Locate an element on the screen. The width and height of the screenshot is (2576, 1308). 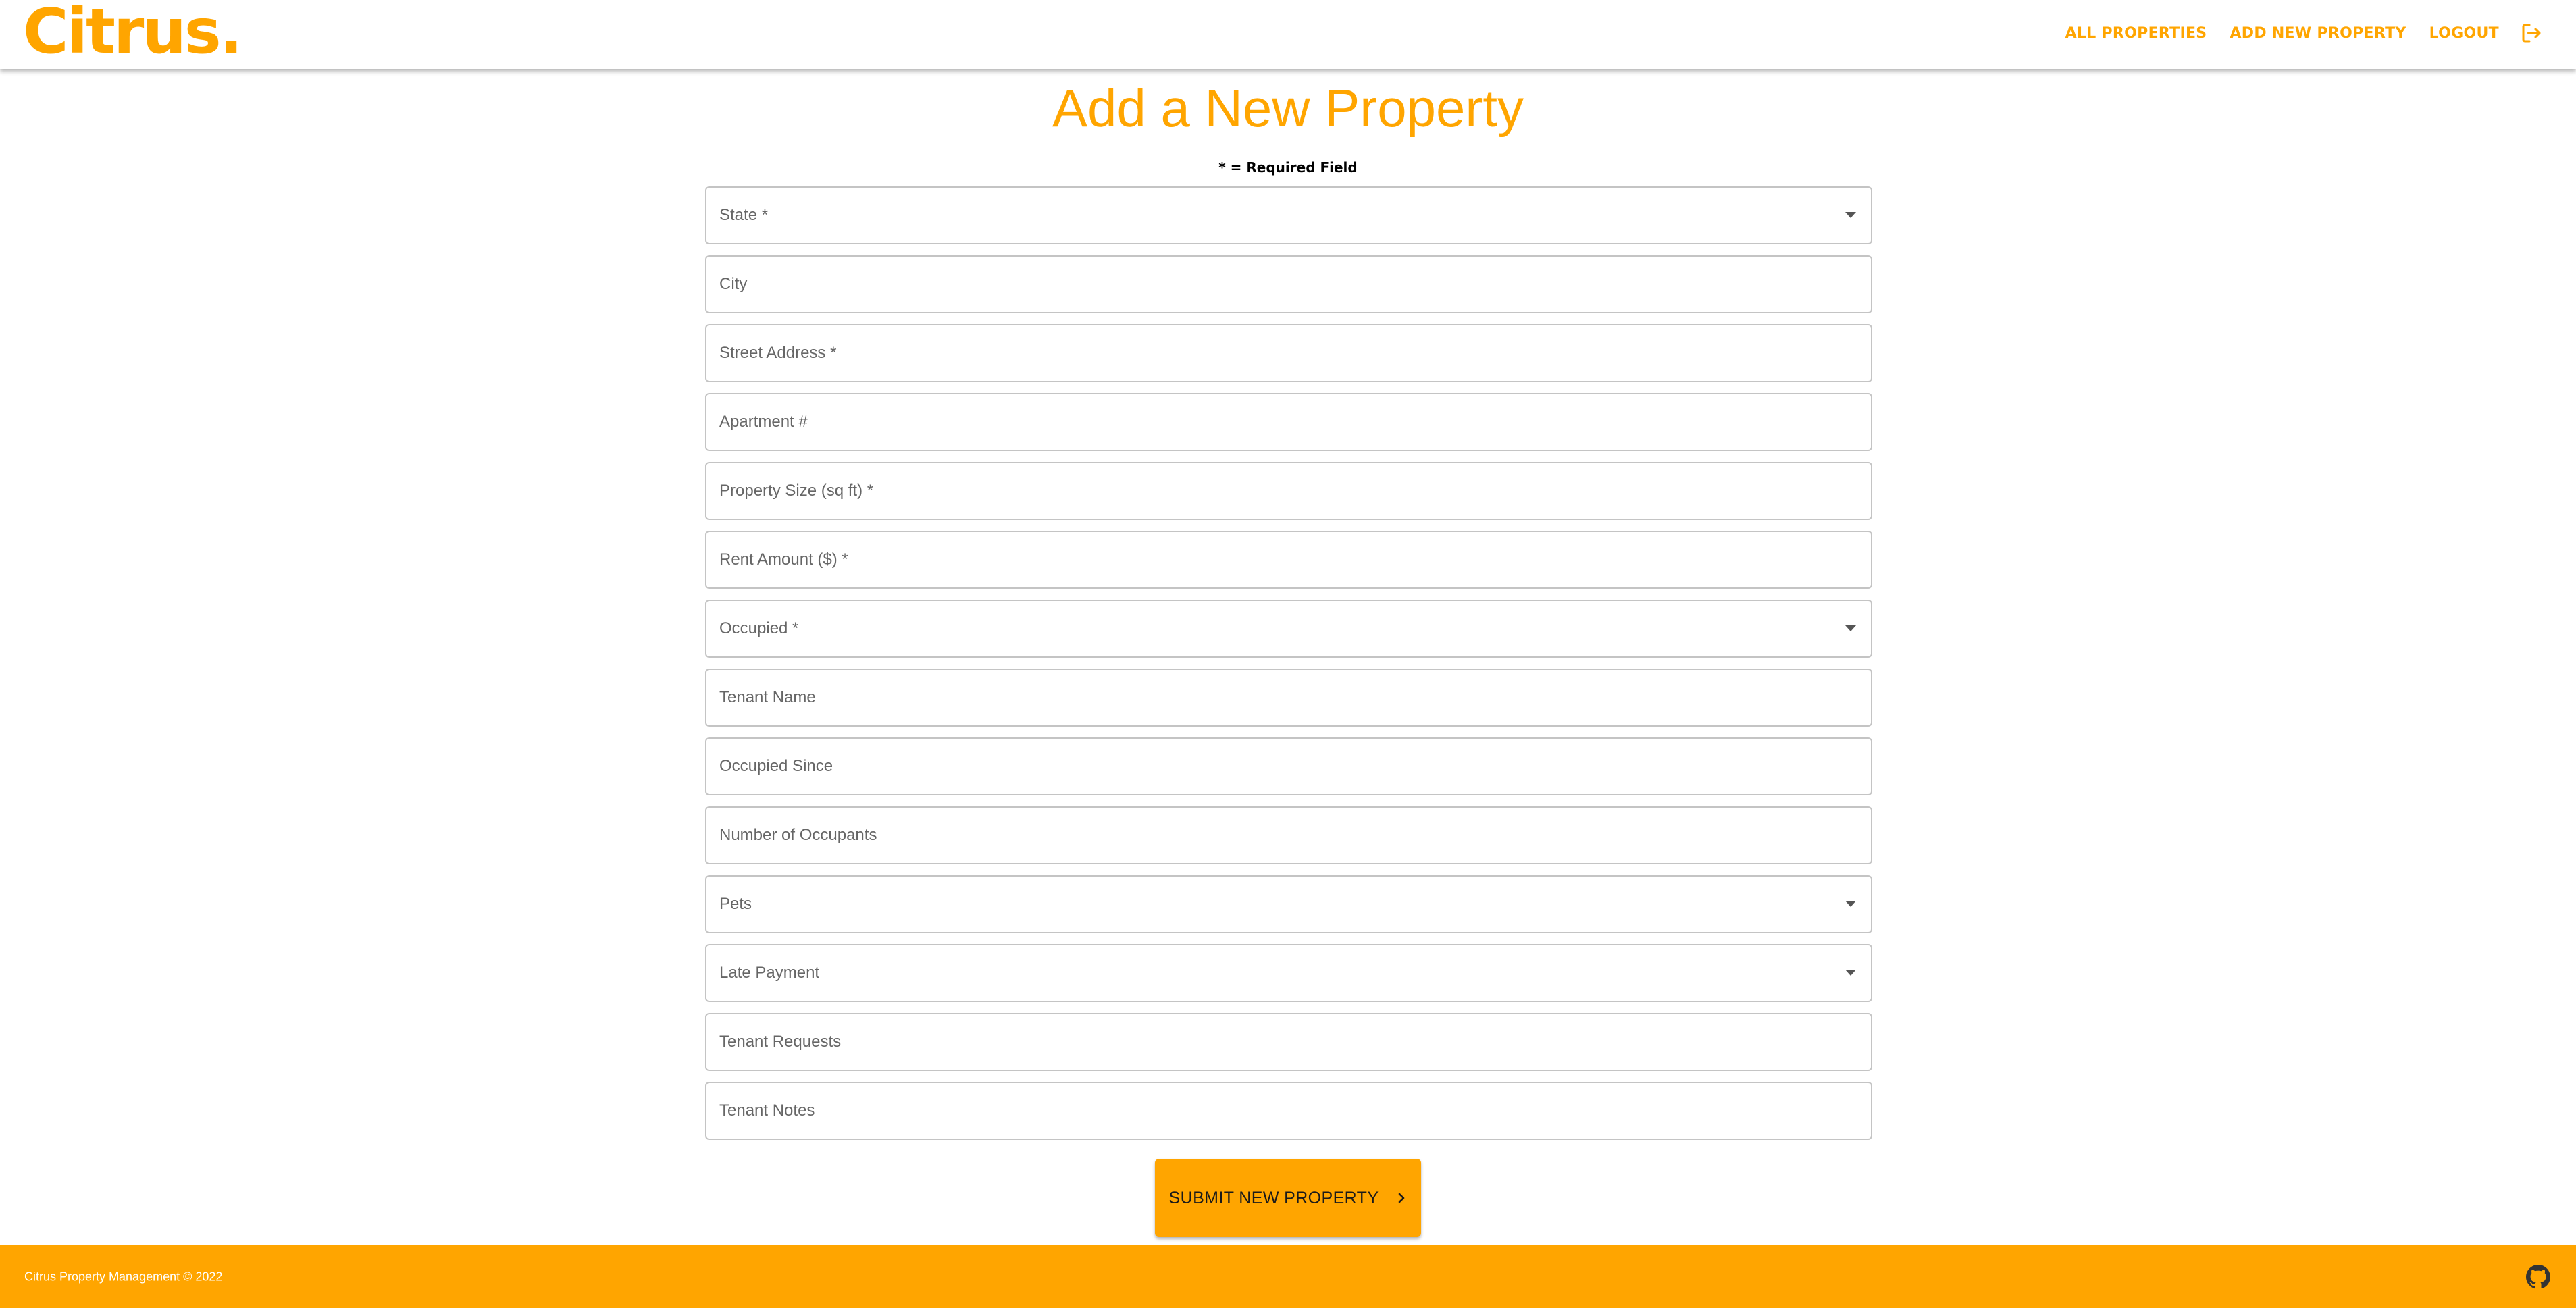
logout-icon is located at coordinates (2531, 33).